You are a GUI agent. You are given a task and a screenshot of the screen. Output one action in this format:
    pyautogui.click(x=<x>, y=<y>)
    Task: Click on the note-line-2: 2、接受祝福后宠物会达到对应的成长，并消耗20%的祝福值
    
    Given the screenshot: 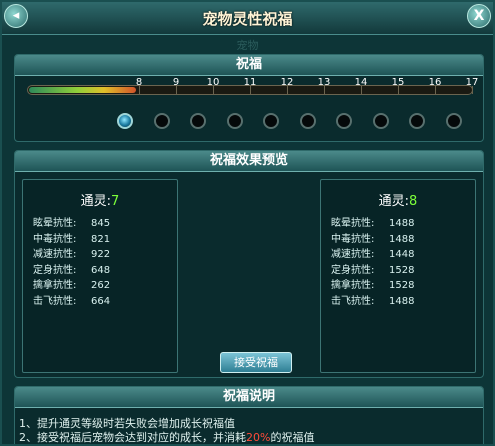 What is the action you would take?
    pyautogui.click(x=167, y=436)
    